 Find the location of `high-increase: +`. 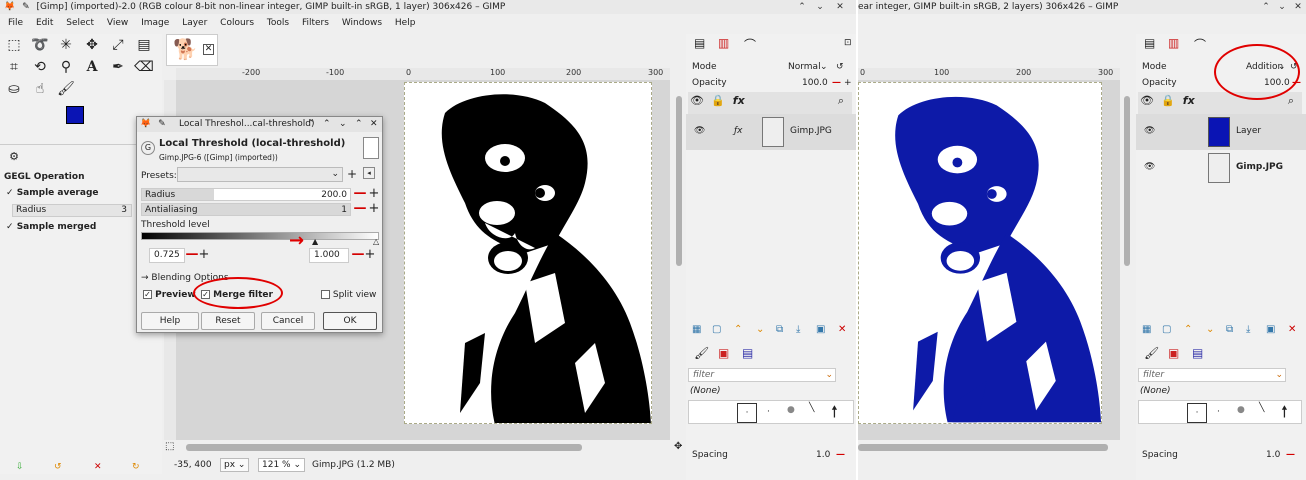

high-increase: + is located at coordinates (370, 255).